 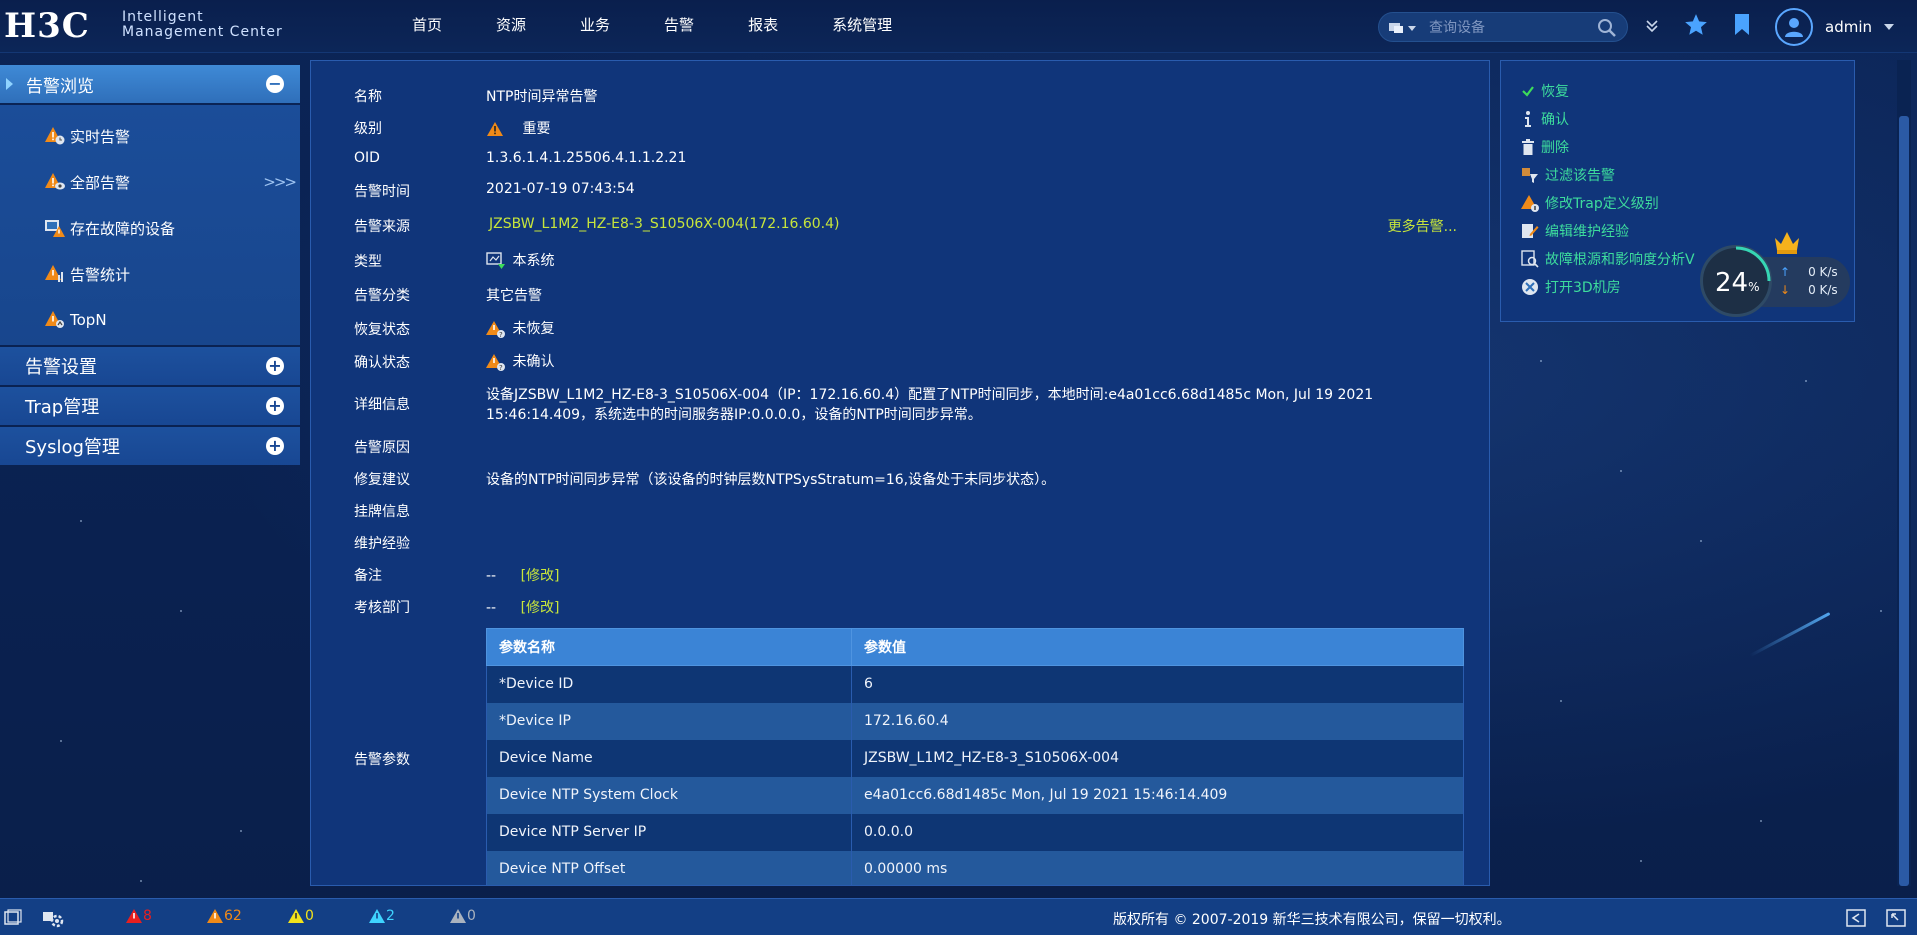 I want to click on action-modify-trap: 修改Trap定义级别, so click(x=1590, y=203).